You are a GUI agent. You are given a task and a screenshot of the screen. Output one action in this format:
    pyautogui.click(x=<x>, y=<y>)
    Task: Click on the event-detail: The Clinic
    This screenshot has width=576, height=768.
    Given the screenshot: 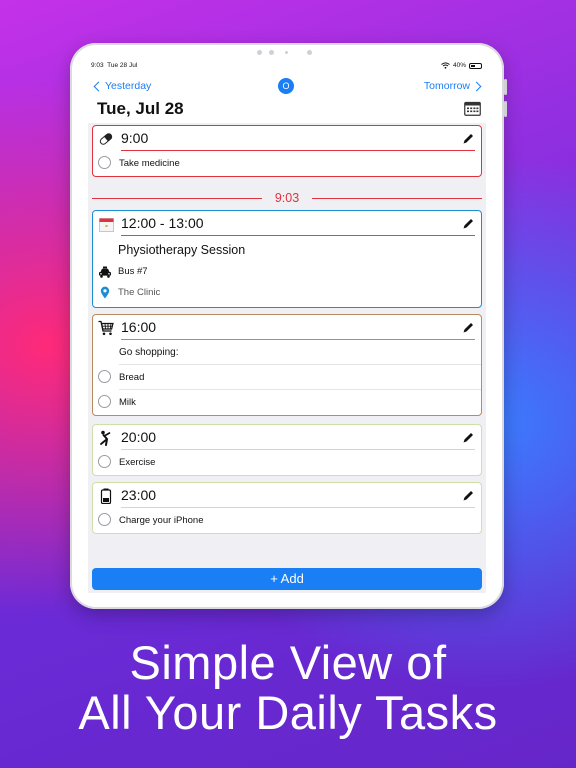 What is the action you would take?
    pyautogui.click(x=287, y=293)
    